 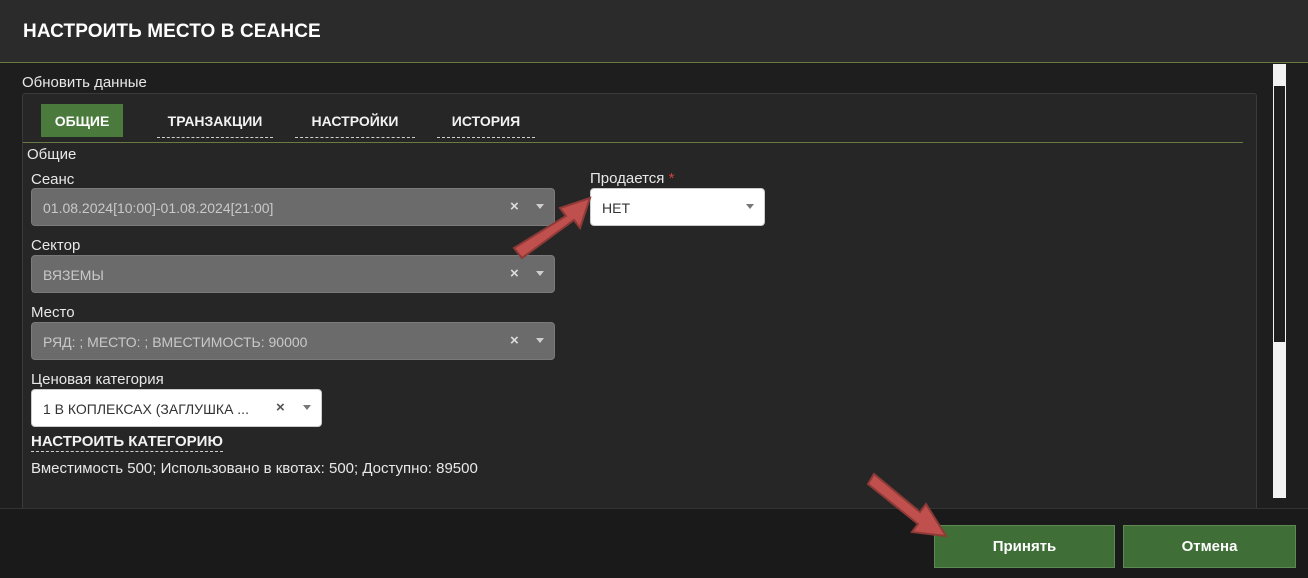 I want to click on sector-chevron-down-icon, so click(x=540, y=273).